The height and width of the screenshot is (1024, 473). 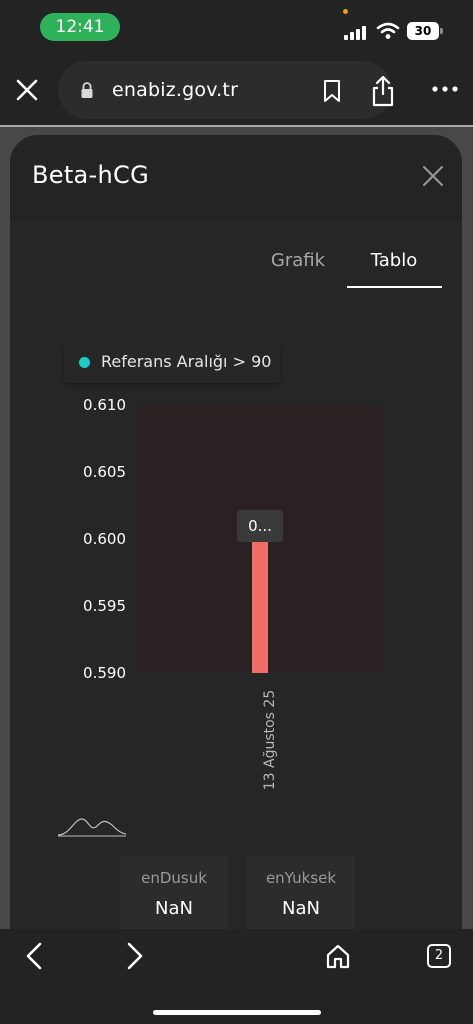 What do you see at coordinates (394, 267) in the screenshot?
I see `tab-tablo: Tablo` at bounding box center [394, 267].